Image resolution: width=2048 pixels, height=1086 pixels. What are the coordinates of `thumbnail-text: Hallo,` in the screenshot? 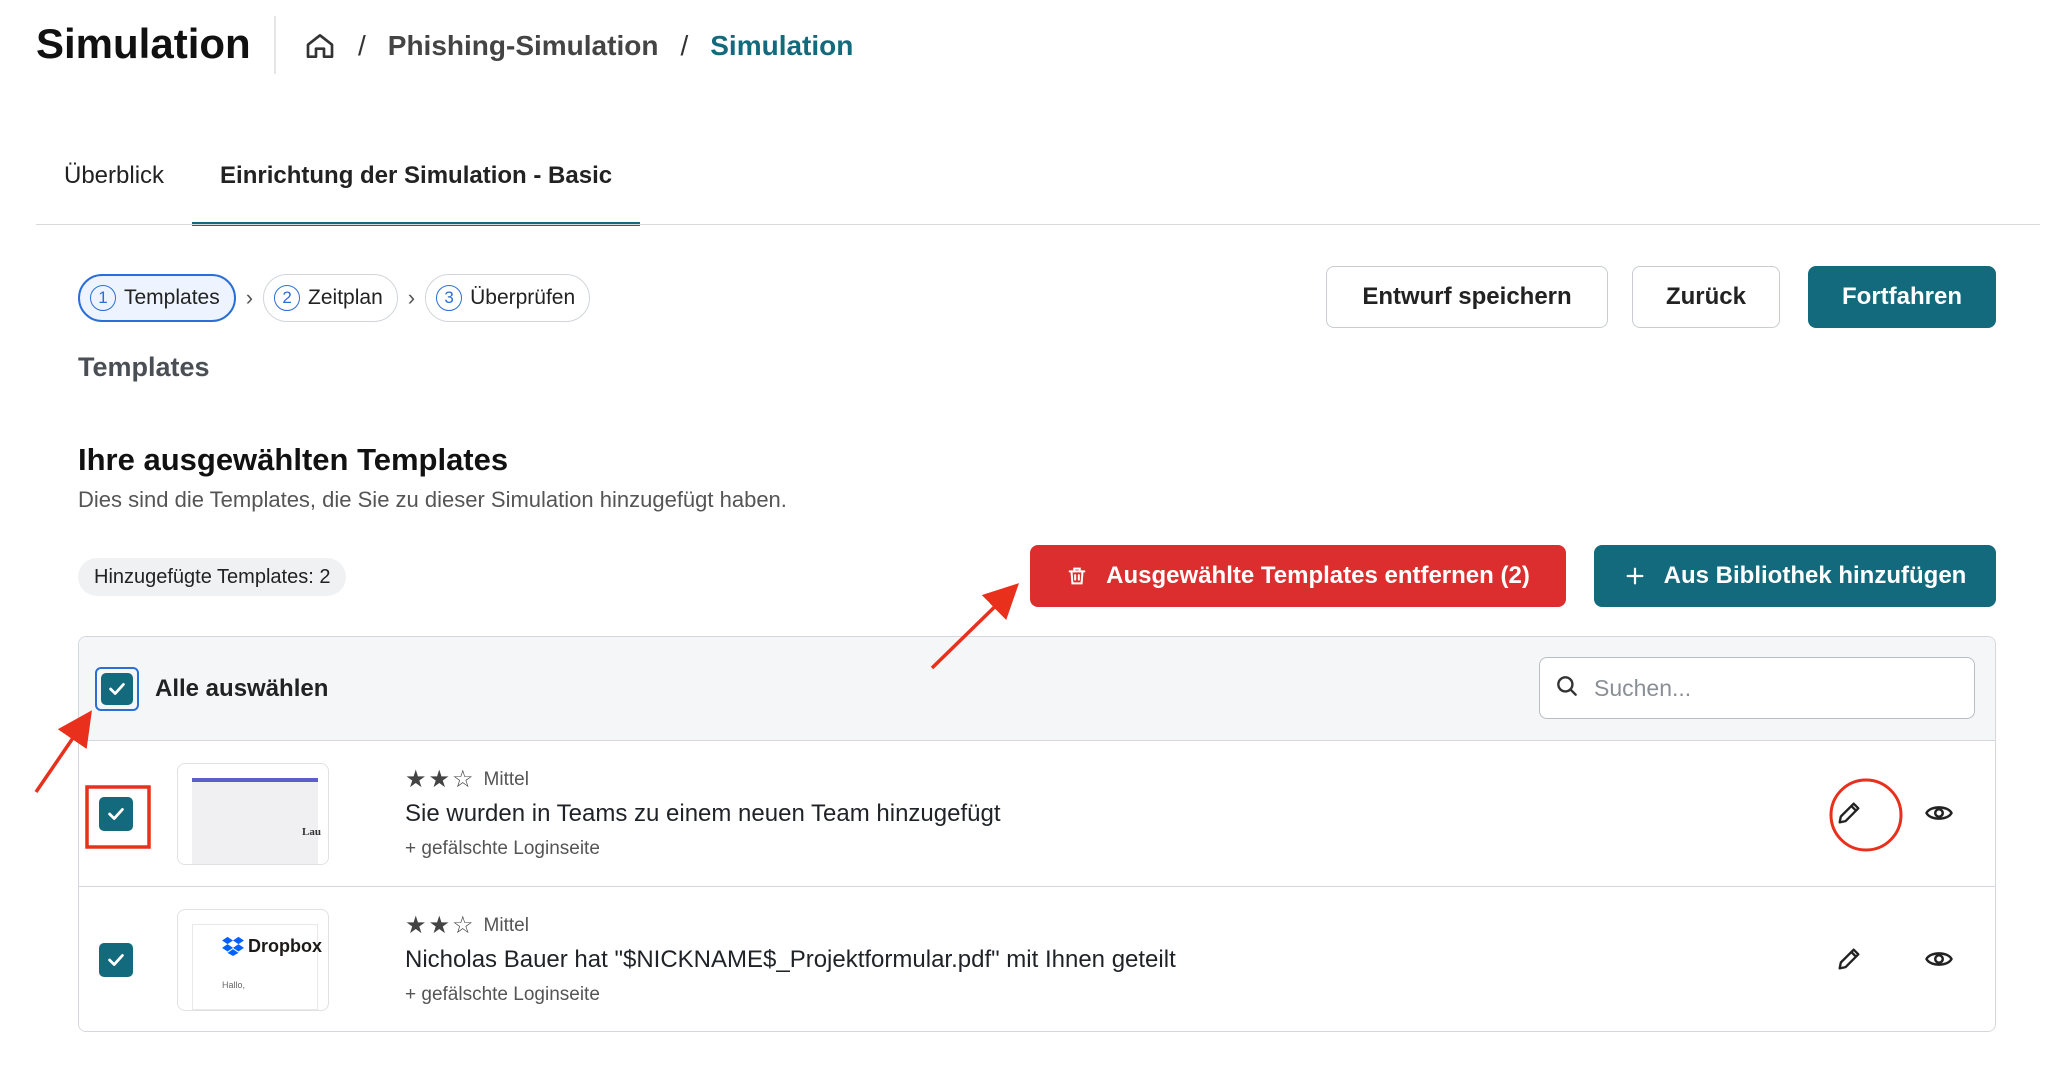 It's located at (234, 985).